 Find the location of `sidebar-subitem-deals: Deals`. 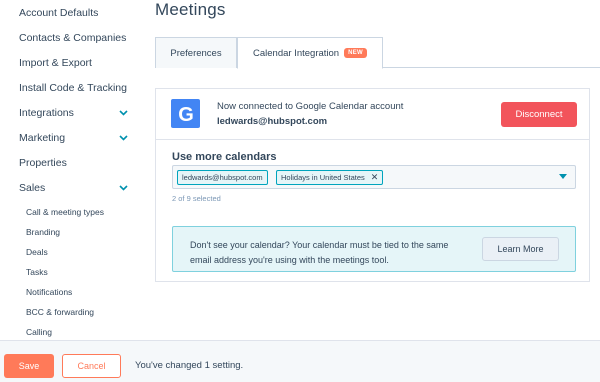

sidebar-subitem-deals: Deals is located at coordinates (37, 252).